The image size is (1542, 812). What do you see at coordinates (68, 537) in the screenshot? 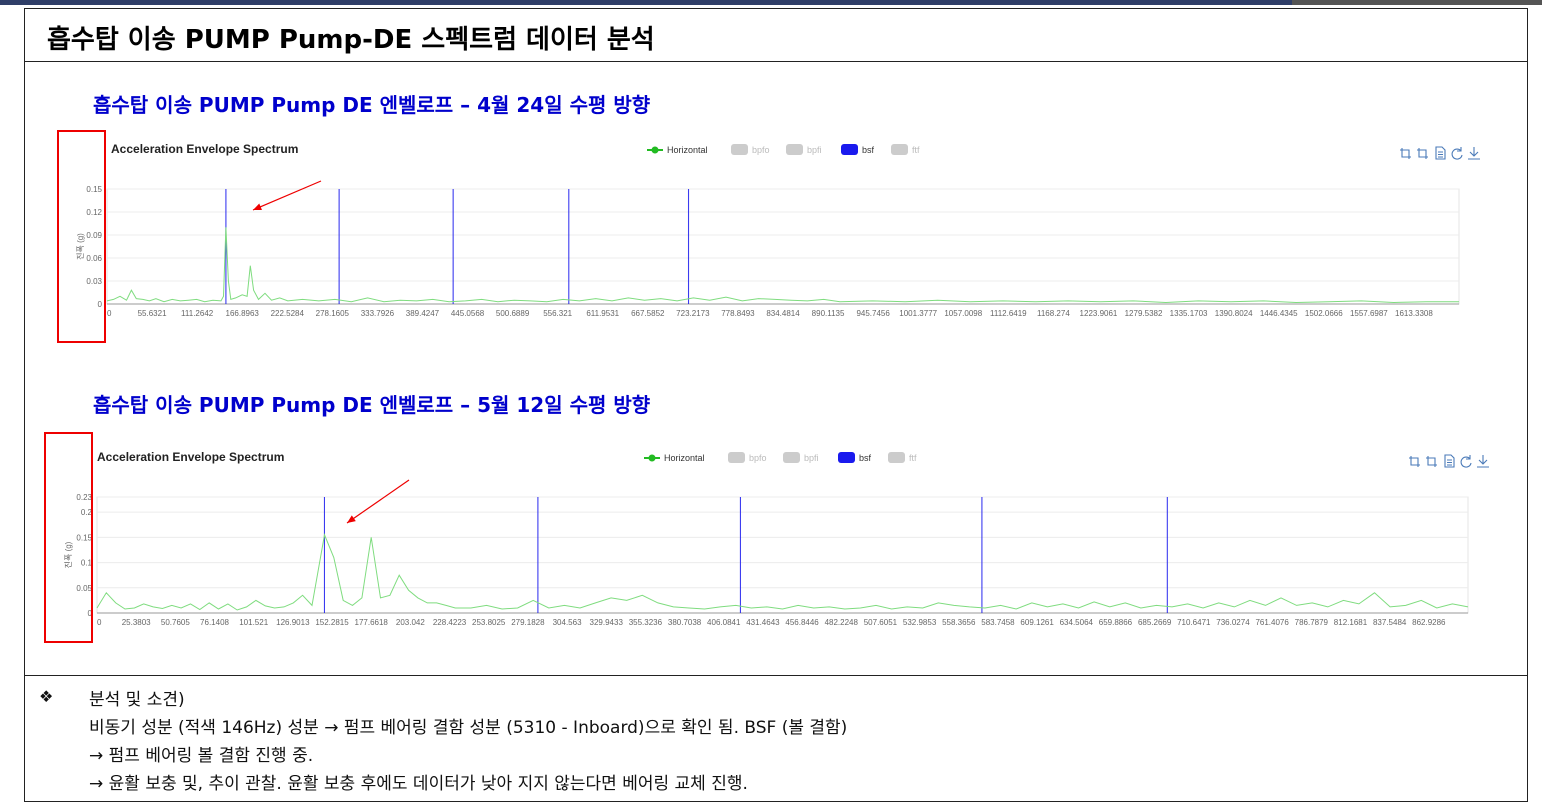
I see `chart-2-axis-highlight-box` at bounding box center [68, 537].